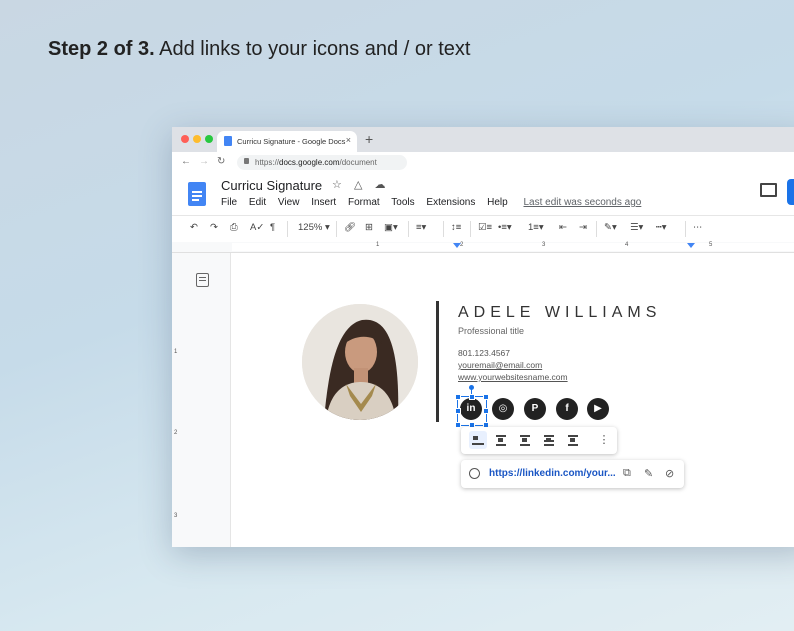 The width and height of the screenshot is (794, 631). What do you see at coordinates (316, 162) in the screenshot?
I see `url-text: https://docs.google.com/document` at bounding box center [316, 162].